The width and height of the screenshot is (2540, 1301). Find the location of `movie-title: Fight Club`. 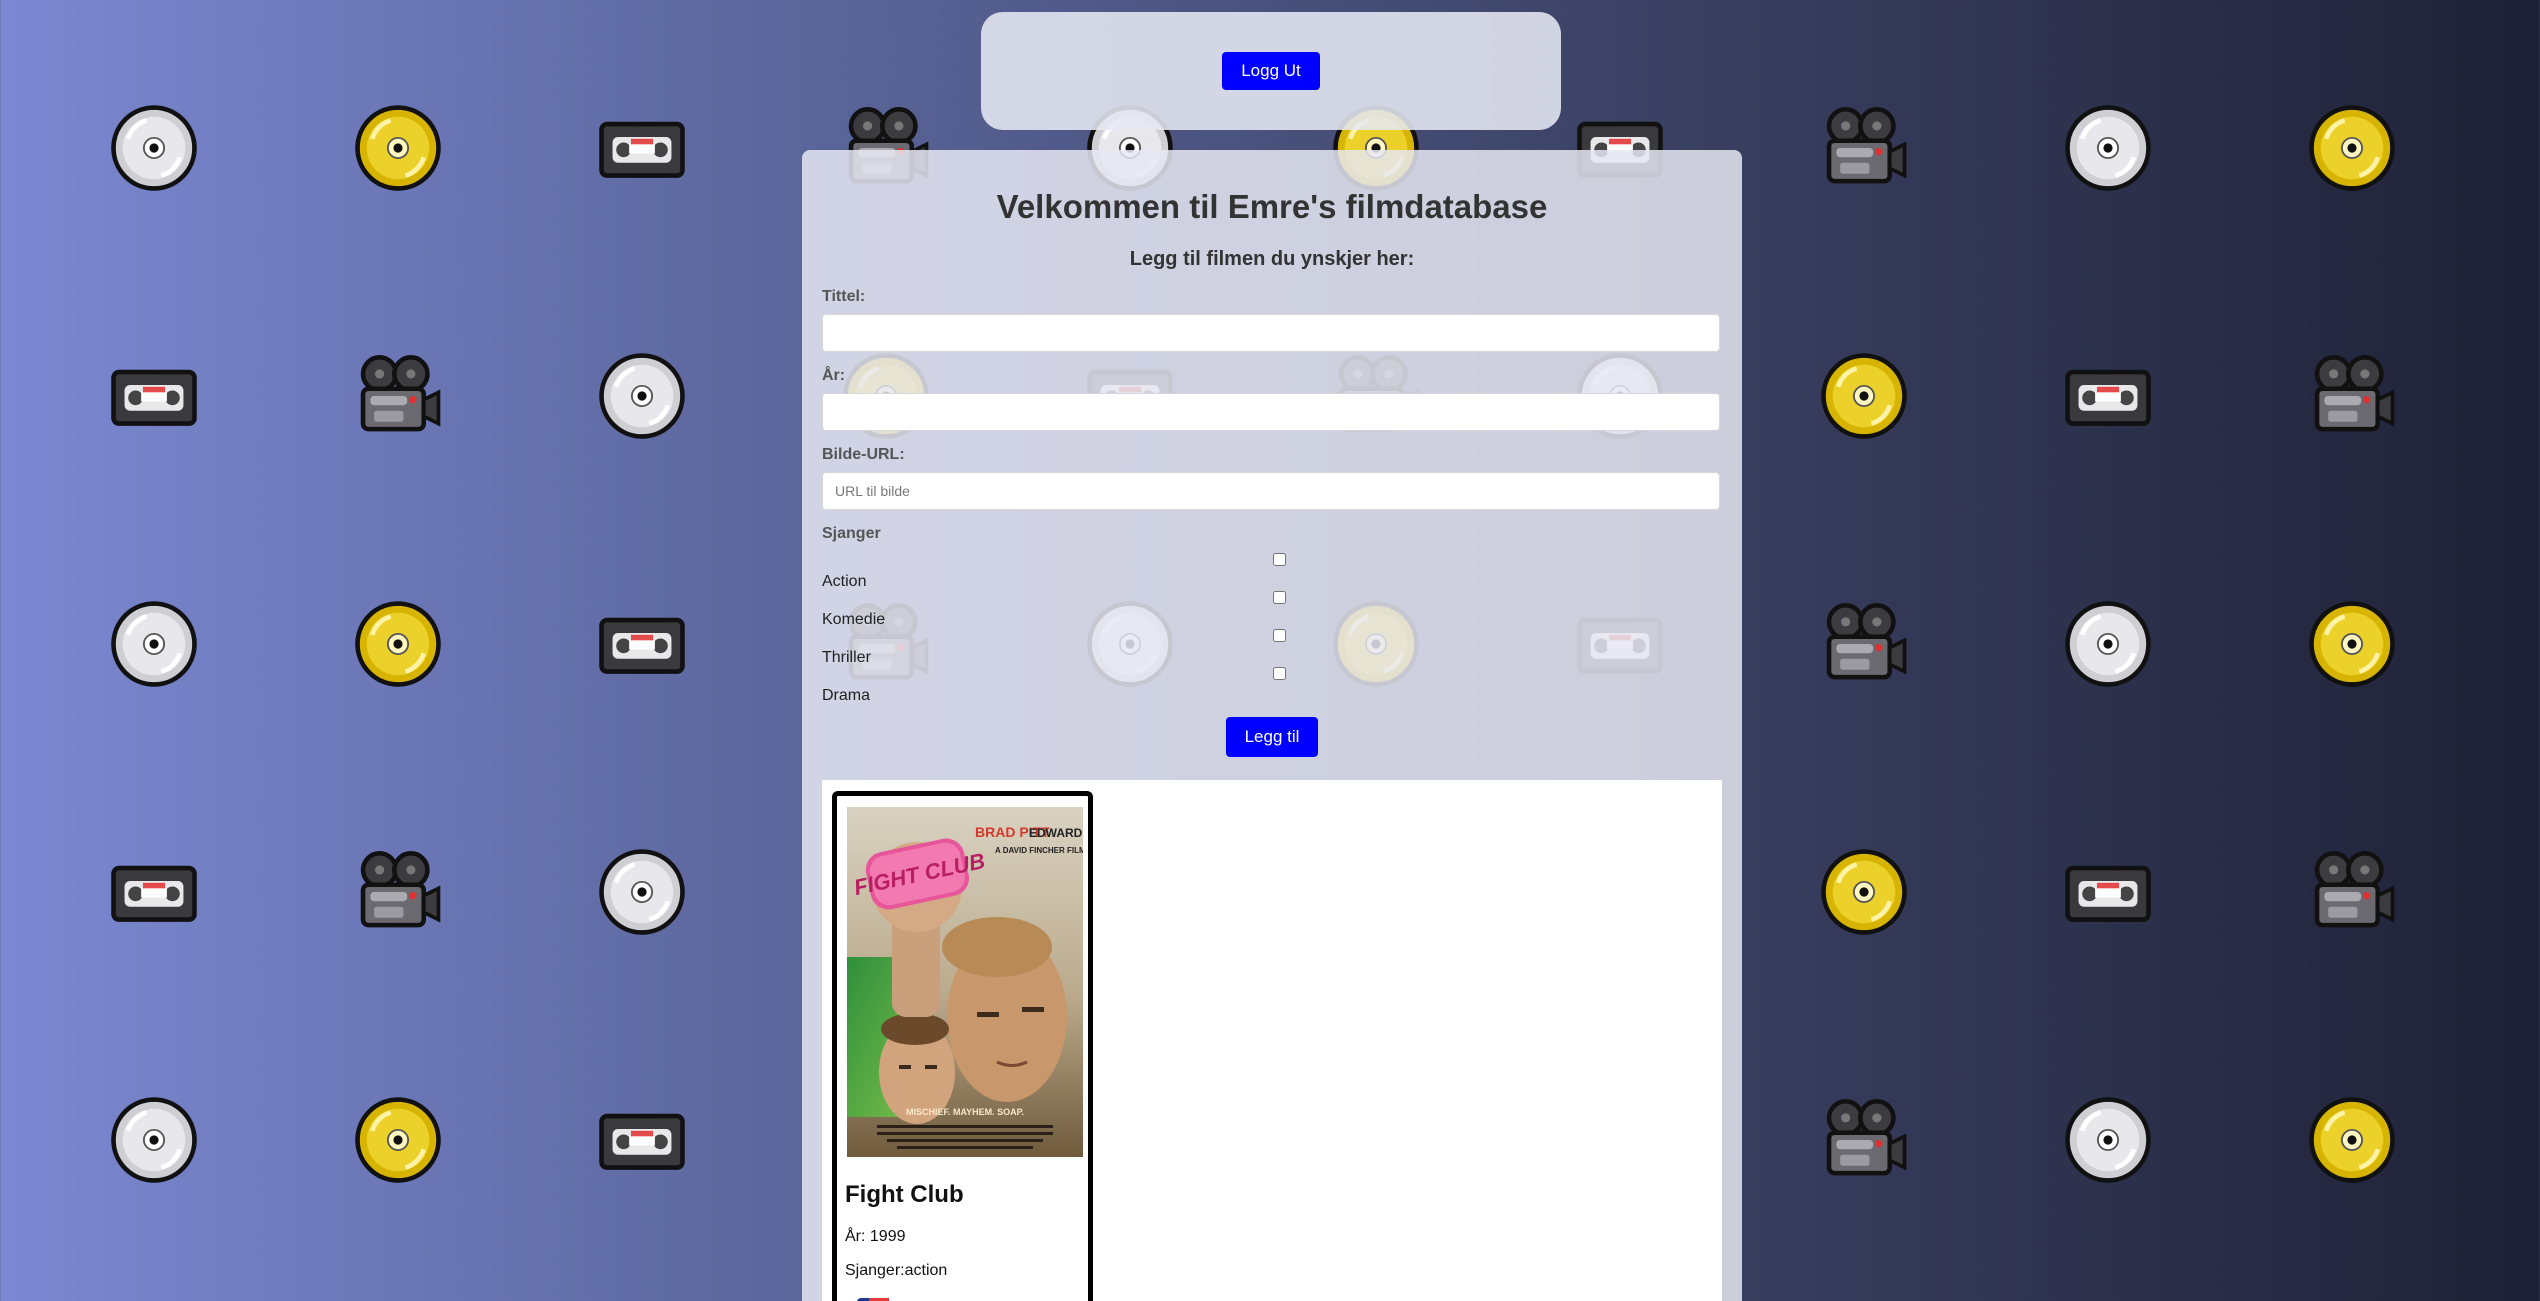

movie-title: Fight Club is located at coordinates (904, 1194).